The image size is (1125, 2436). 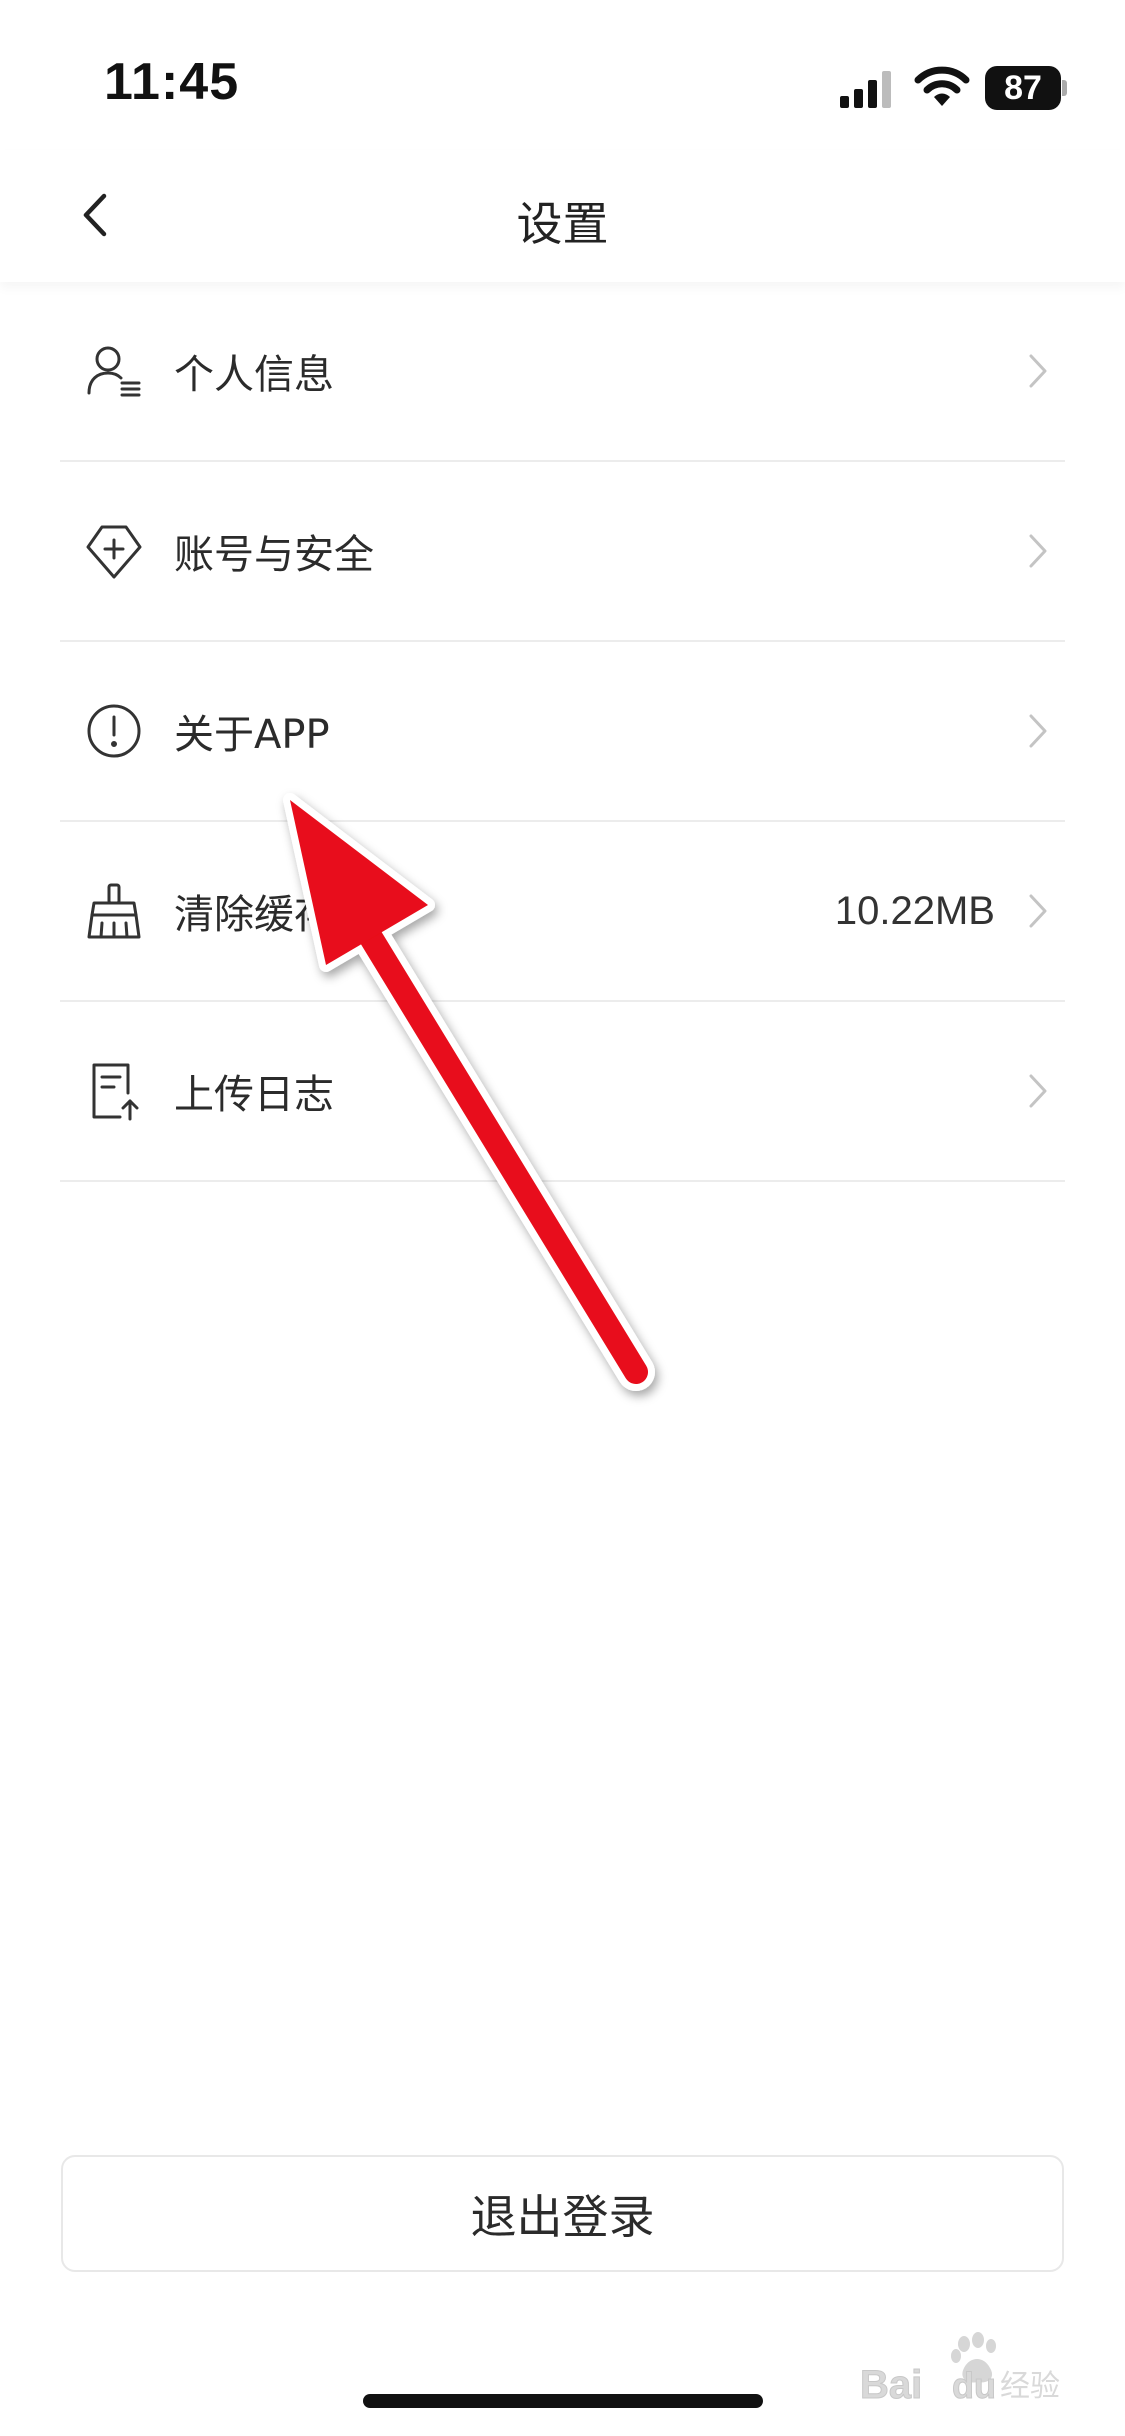 I want to click on settings-item-label: 账号与安全, so click(x=274, y=555).